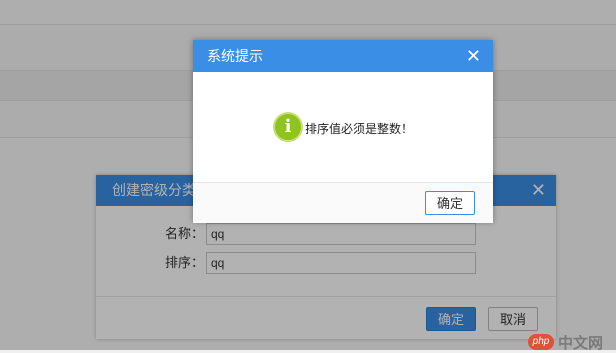 This screenshot has height=353, width=616. What do you see at coordinates (343, 56) in the screenshot?
I see `alert-dialog-header: 系统提示 ✕` at bounding box center [343, 56].